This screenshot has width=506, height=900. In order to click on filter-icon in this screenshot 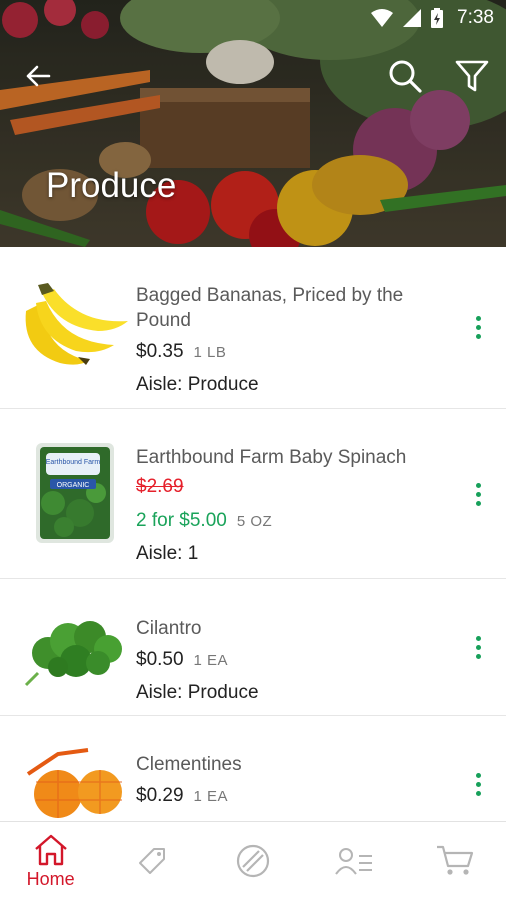, I will do `click(472, 76)`.